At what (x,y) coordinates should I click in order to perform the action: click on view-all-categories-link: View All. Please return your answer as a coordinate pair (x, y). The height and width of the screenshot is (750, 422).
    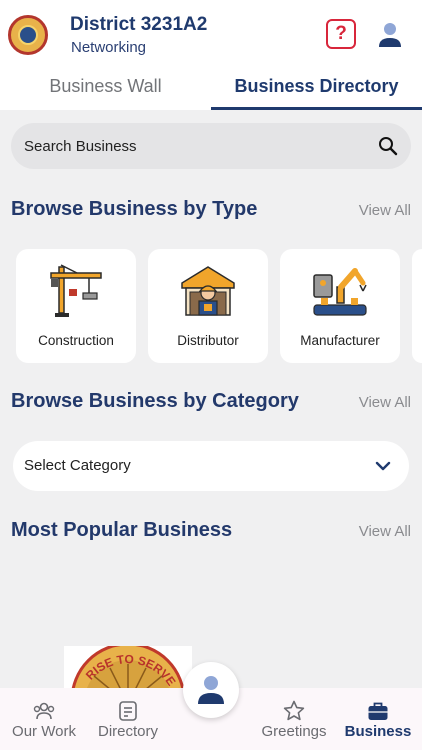
    Looking at the image, I should click on (385, 402).